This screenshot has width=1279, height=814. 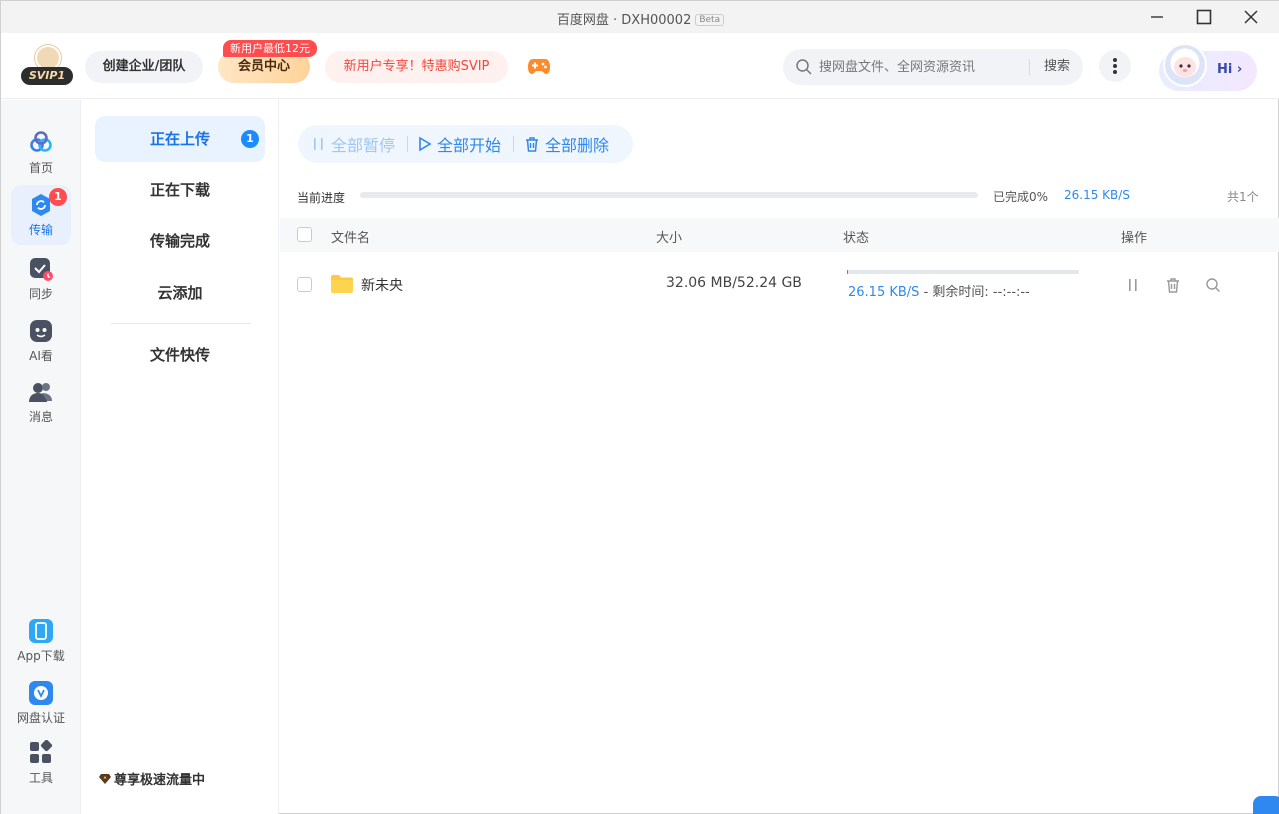 What do you see at coordinates (41, 213) in the screenshot?
I see `nav-transfer: 传输 1` at bounding box center [41, 213].